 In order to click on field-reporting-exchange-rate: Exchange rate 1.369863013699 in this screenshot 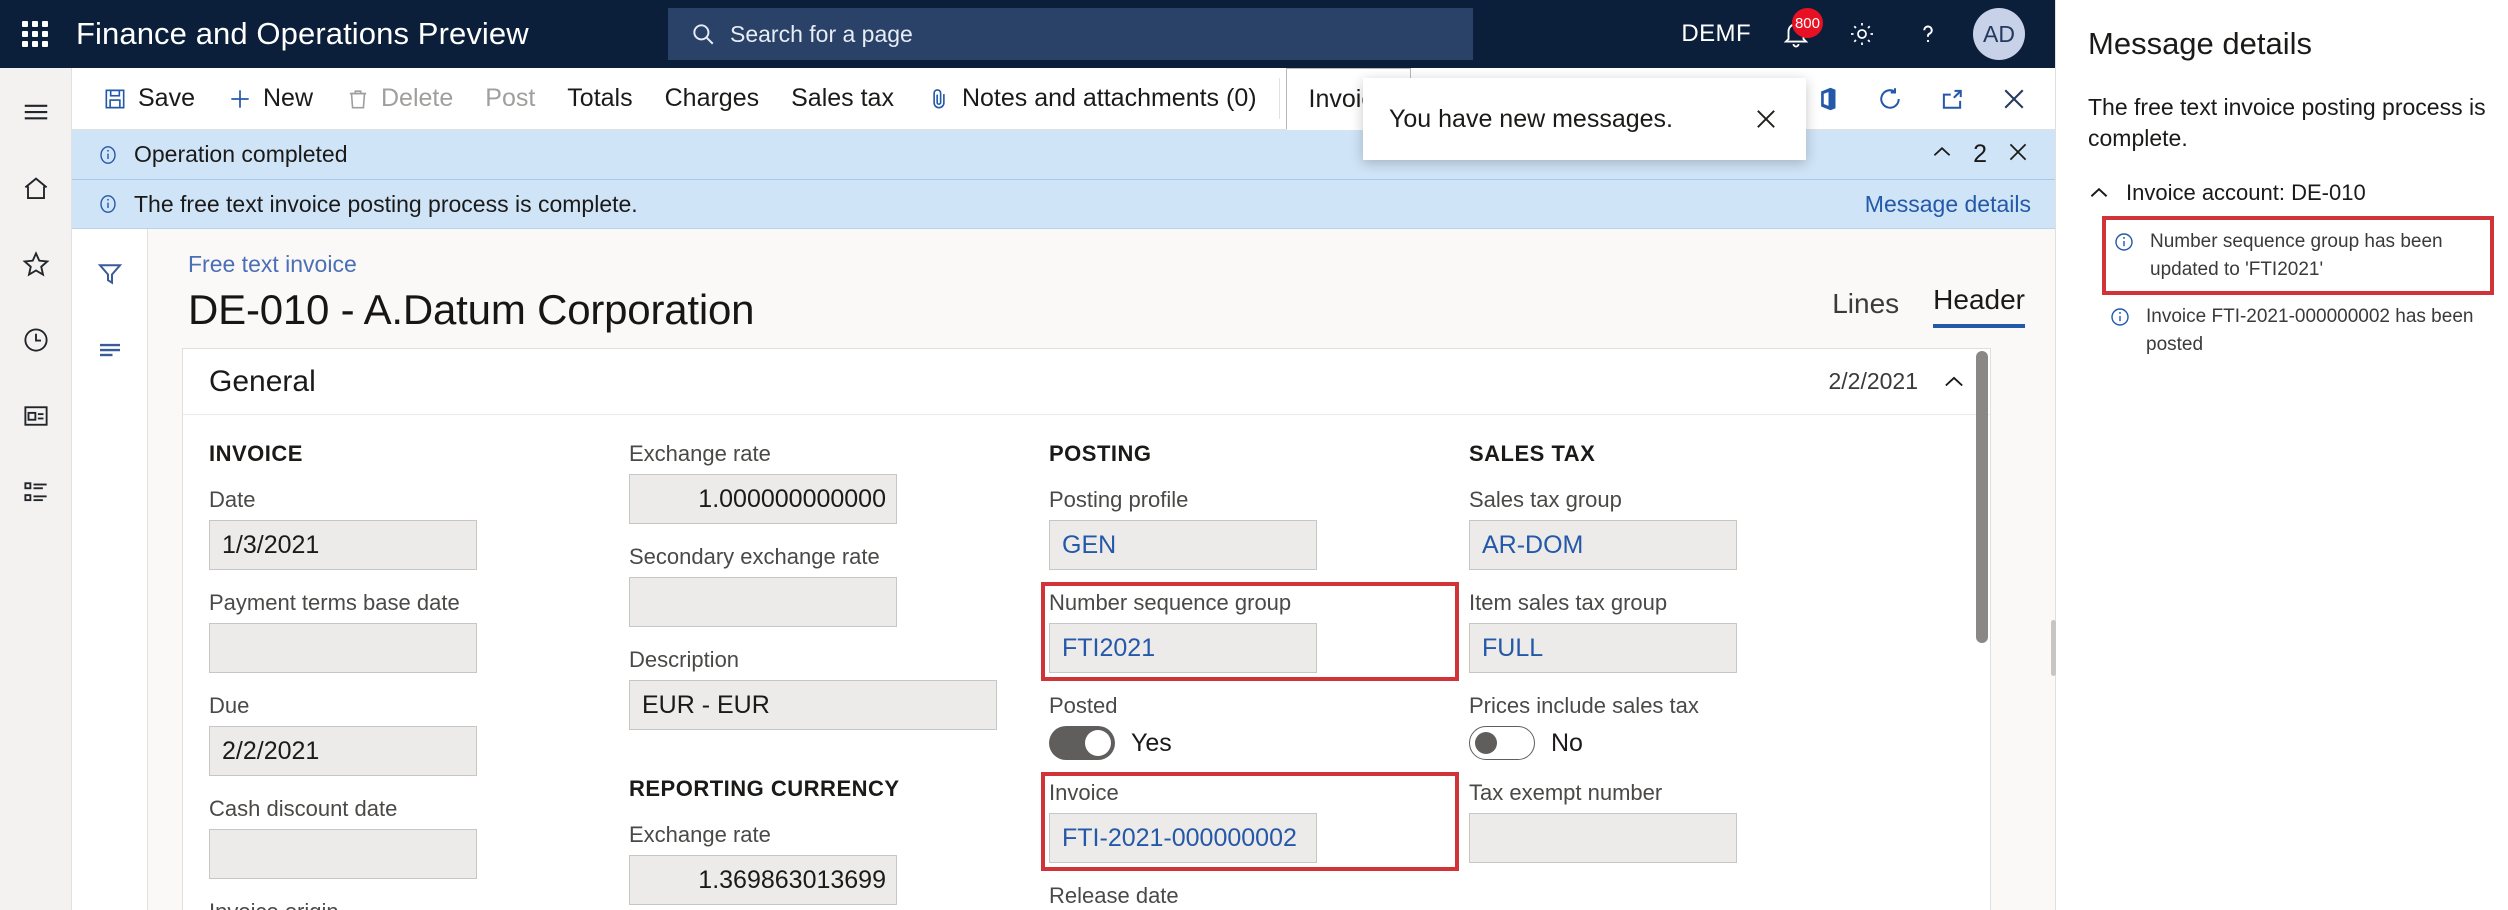, I will do `click(830, 863)`.